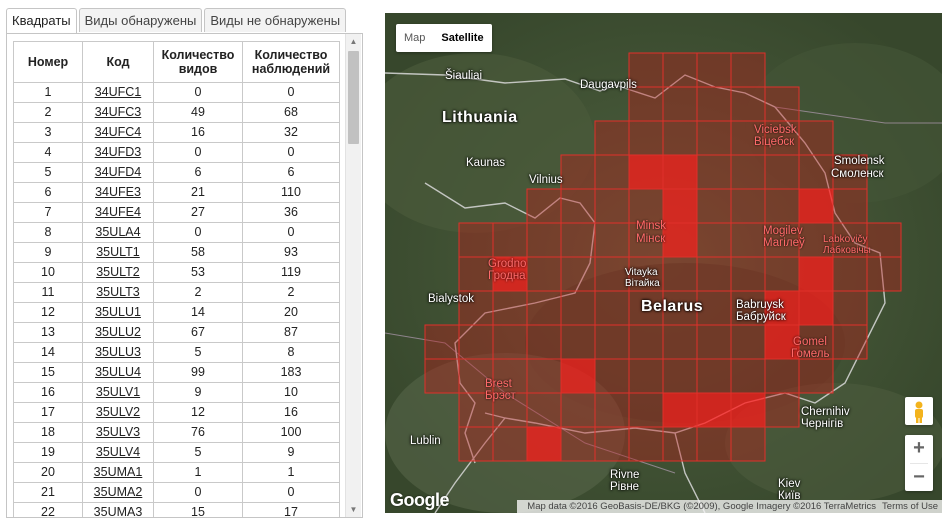 This screenshot has height=525, width=950. I want to click on header-code: Код, so click(118, 62).